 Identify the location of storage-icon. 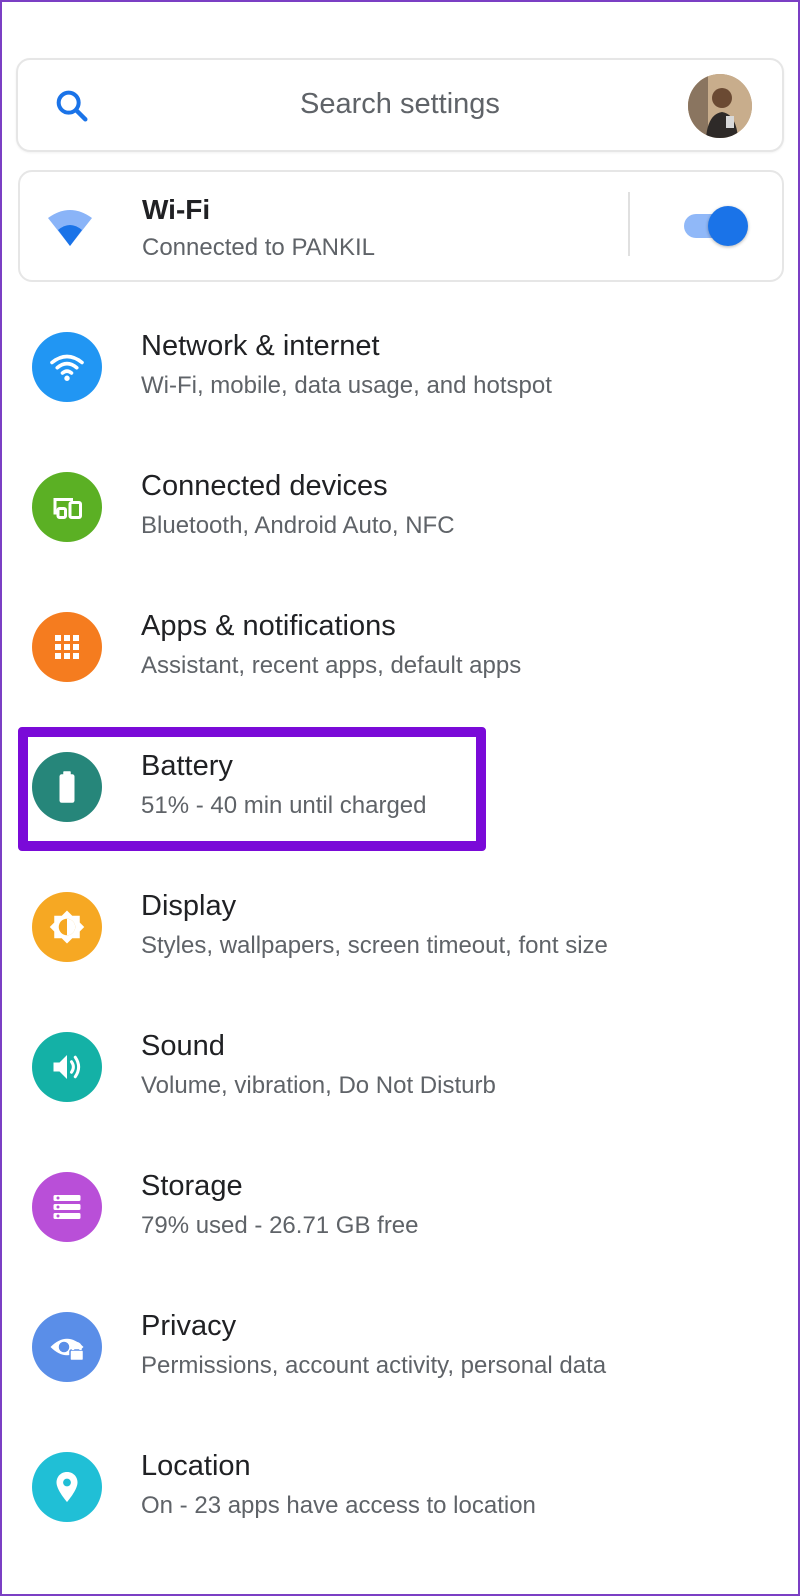
(67, 1207).